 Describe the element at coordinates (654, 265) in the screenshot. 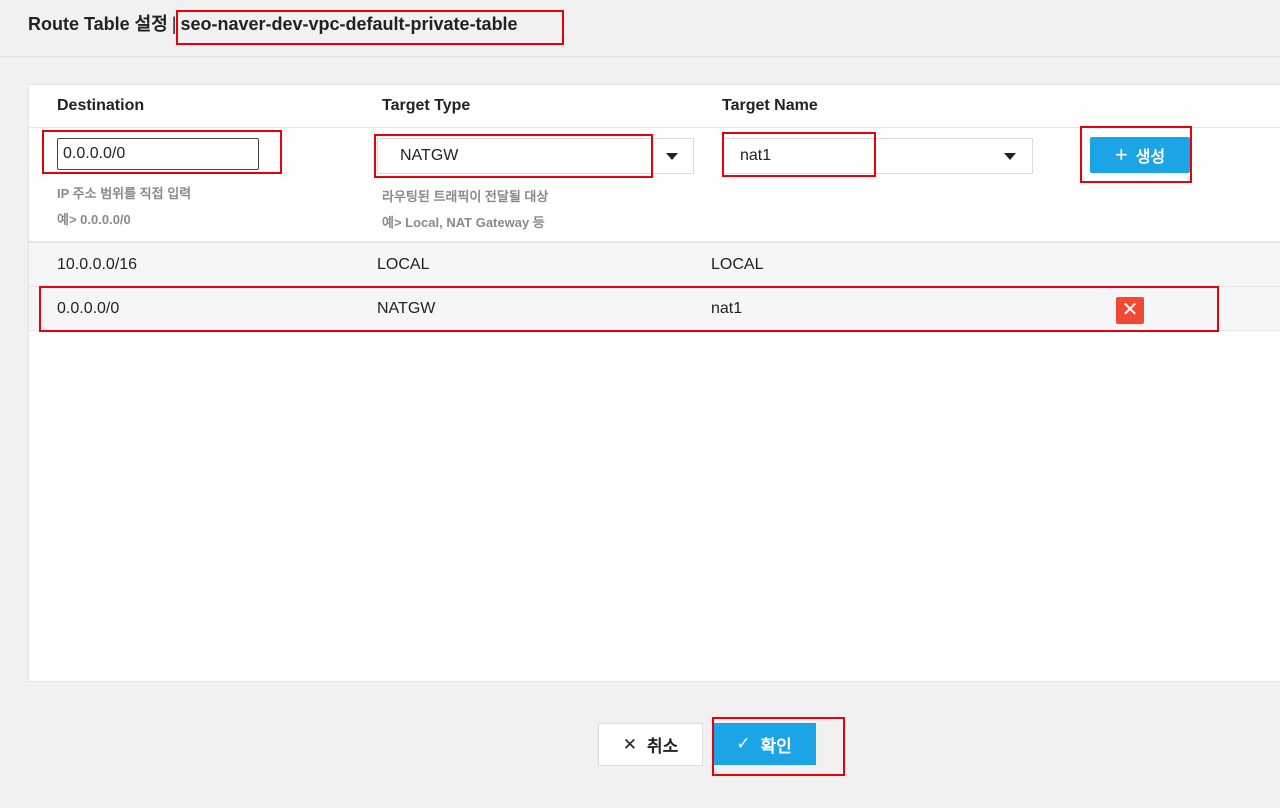

I see `table-row: 10.0.0.0/16 LOCAL LOCAL` at that location.